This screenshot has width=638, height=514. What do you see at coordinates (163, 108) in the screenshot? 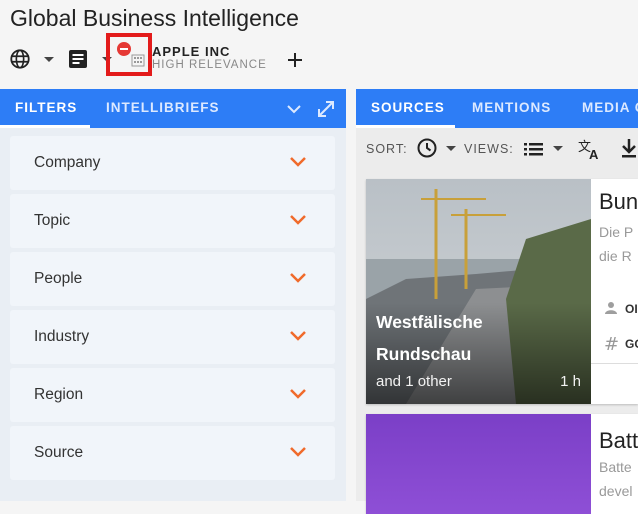
I see `tab-intellibriefs: INTELLIBRIEFS` at bounding box center [163, 108].